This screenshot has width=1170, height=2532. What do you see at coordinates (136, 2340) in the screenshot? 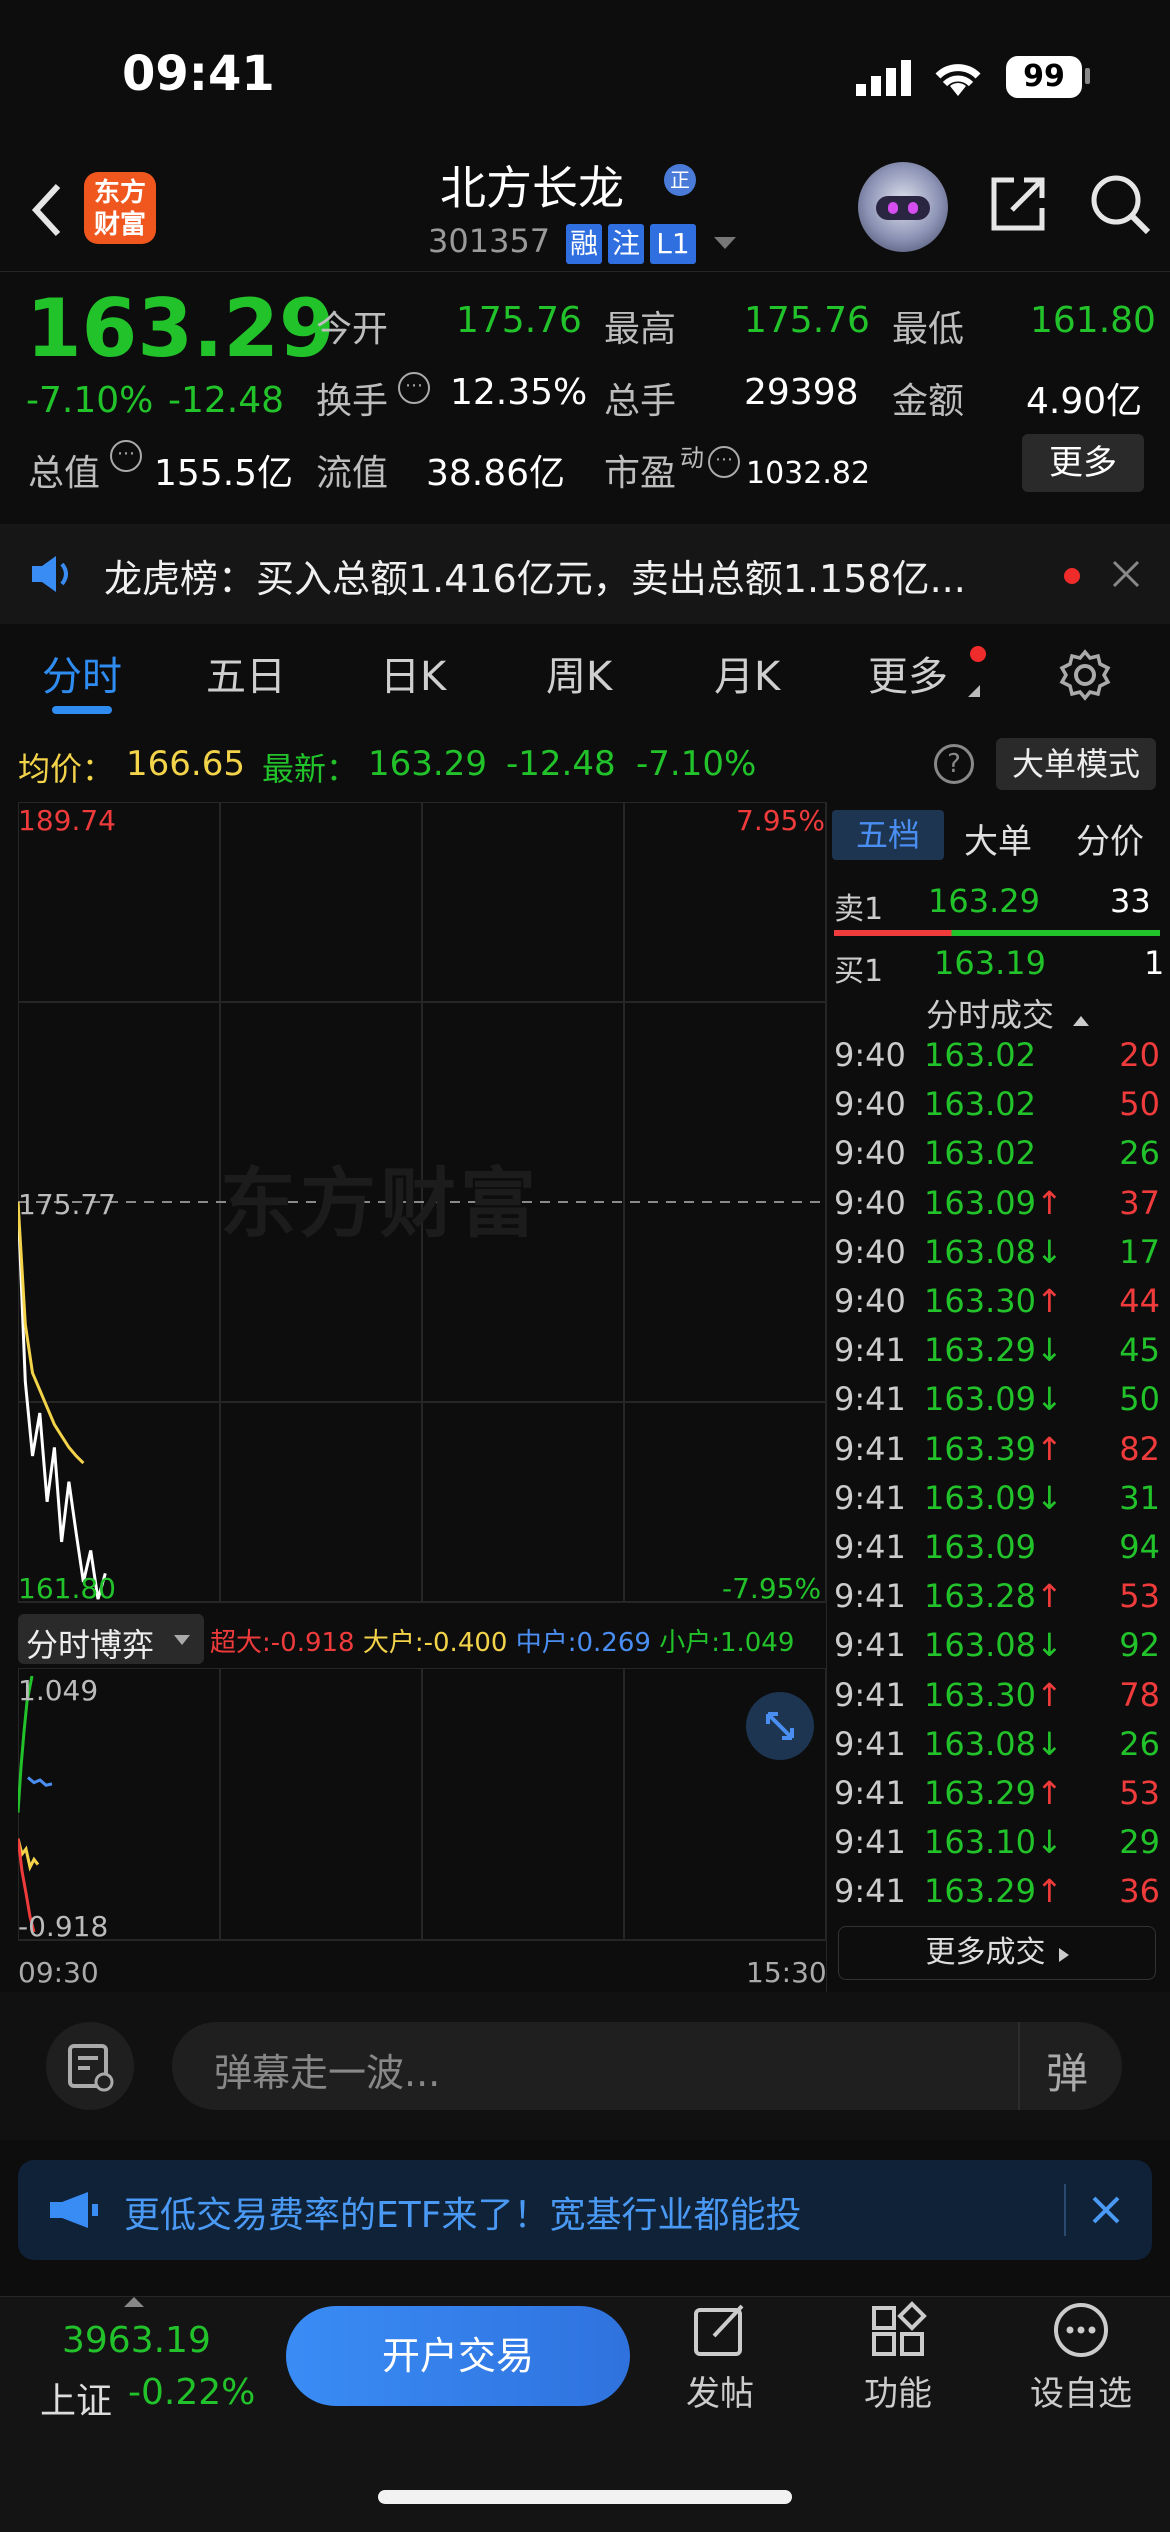
I see `index-value: 3963.19` at bounding box center [136, 2340].